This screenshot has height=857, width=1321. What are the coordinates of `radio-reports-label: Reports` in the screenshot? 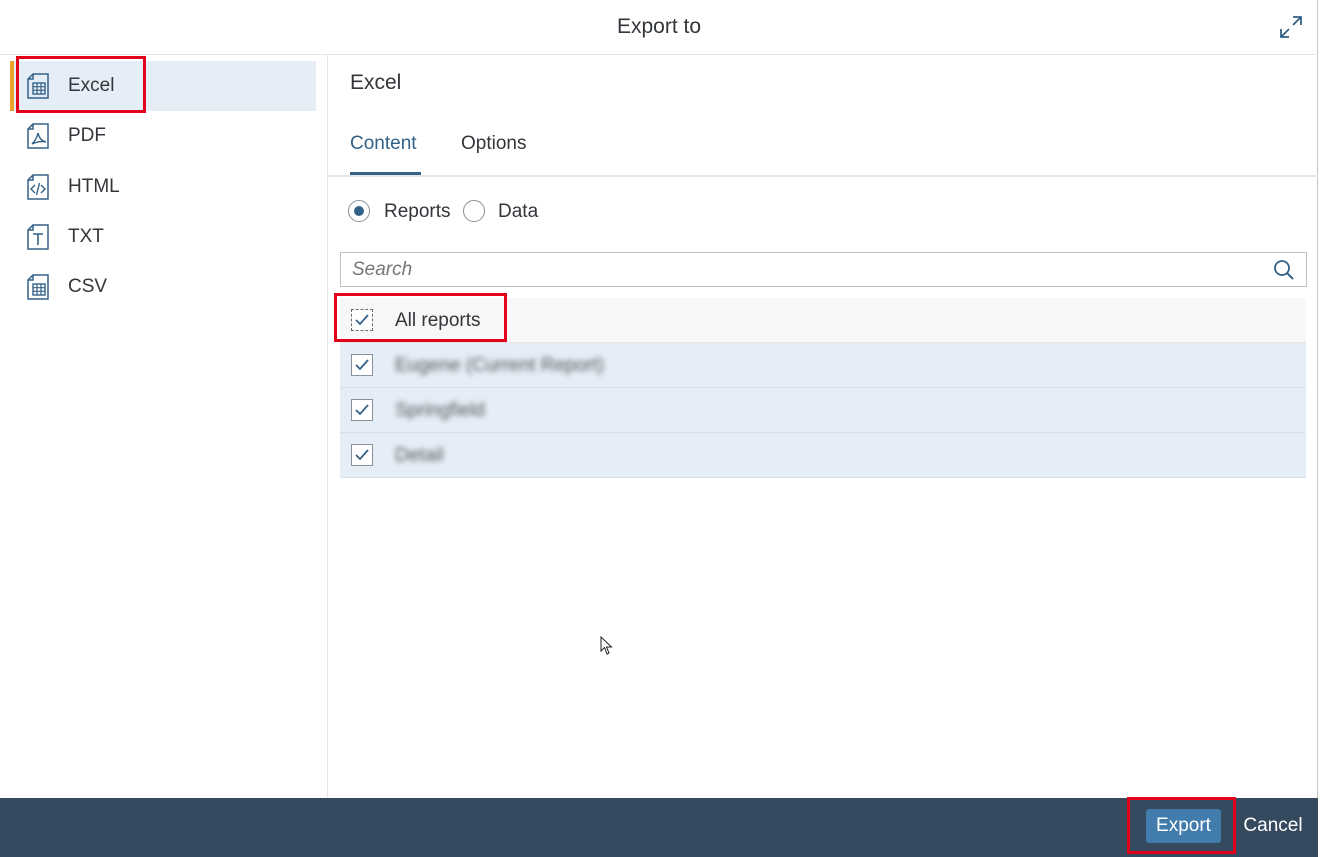 It's located at (417, 212).